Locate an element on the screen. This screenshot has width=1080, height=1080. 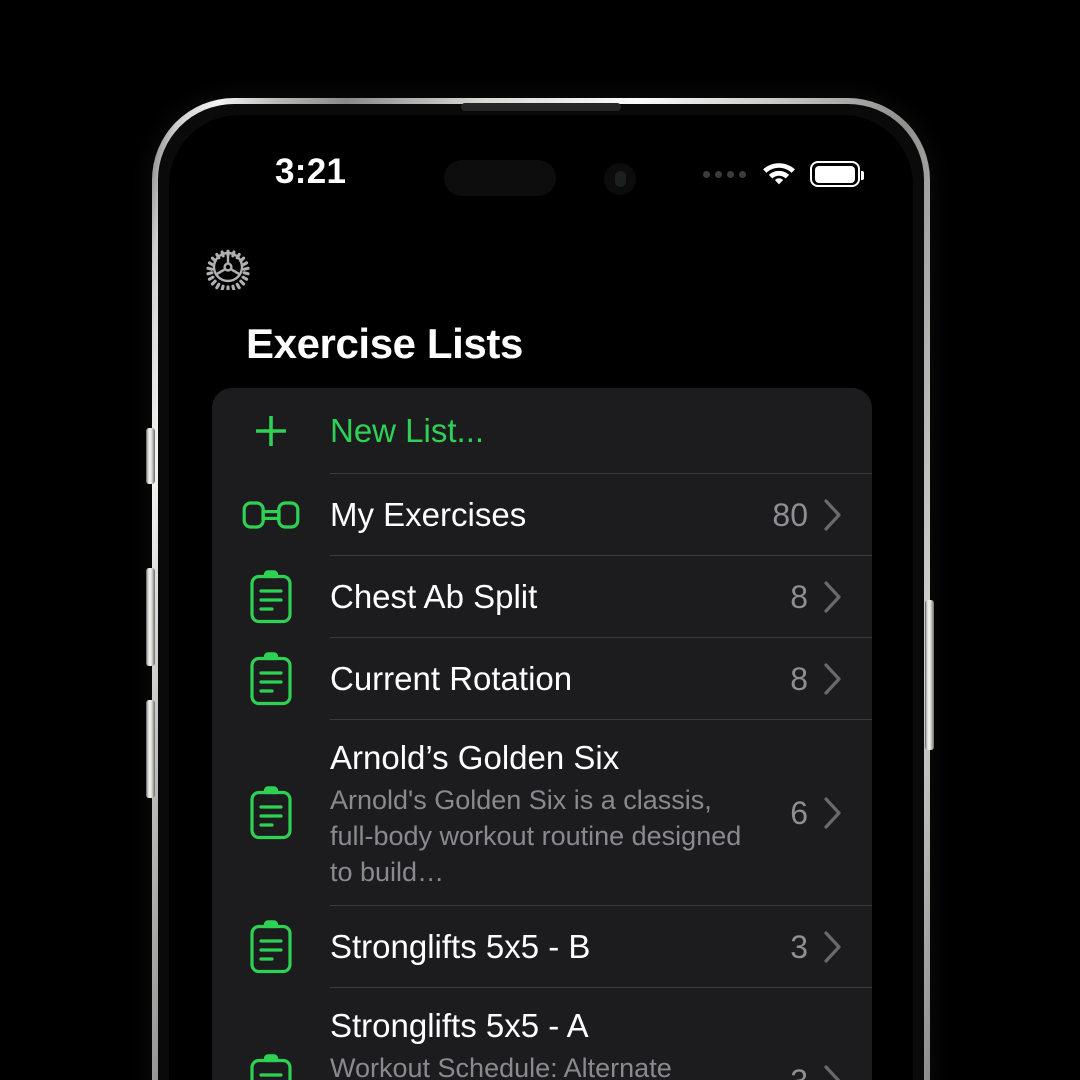
list-item-body: Current Rotation is located at coordinates (538, 679).